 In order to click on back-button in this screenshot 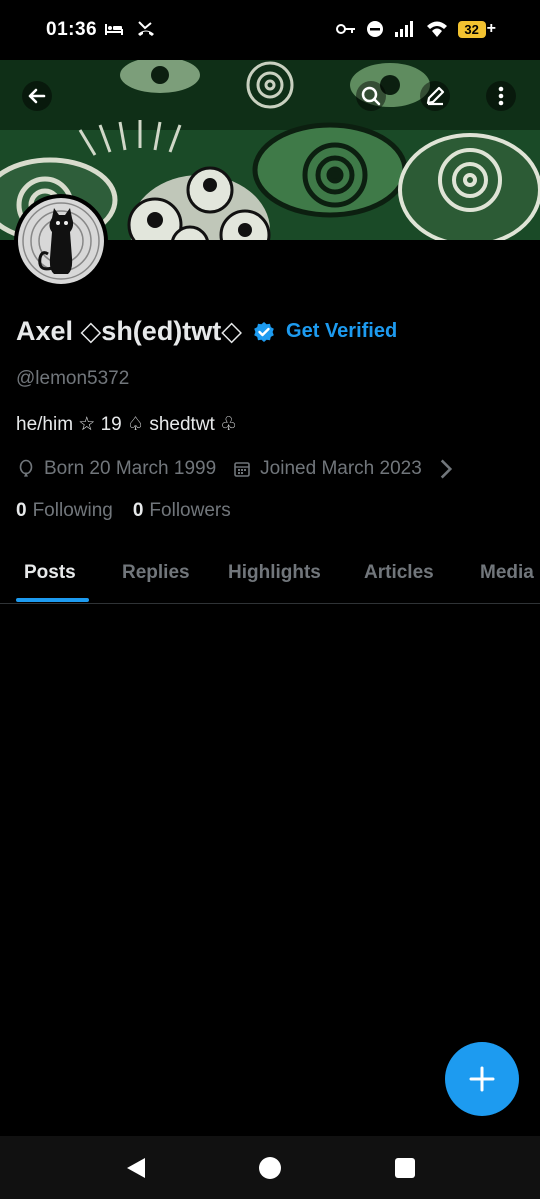, I will do `click(37, 96)`.